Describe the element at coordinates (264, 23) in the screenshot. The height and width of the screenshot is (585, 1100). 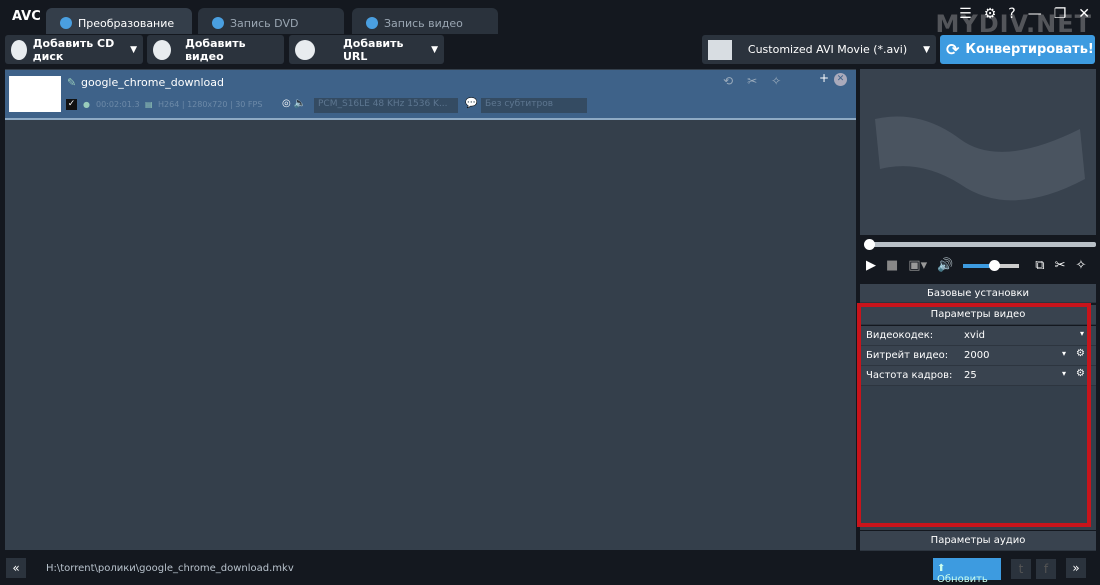
I see `tab-label: Запись DVD` at that location.